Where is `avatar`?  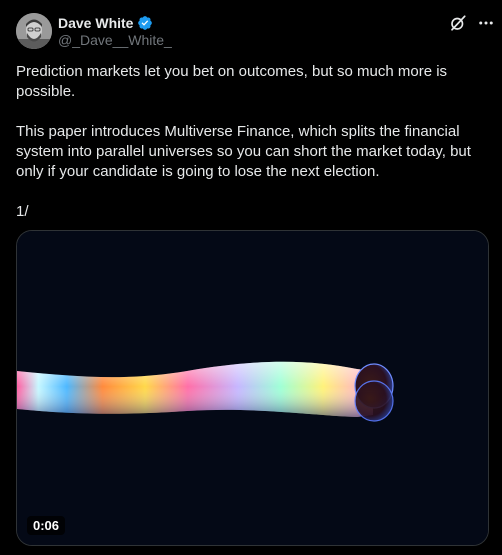 avatar is located at coordinates (34, 31).